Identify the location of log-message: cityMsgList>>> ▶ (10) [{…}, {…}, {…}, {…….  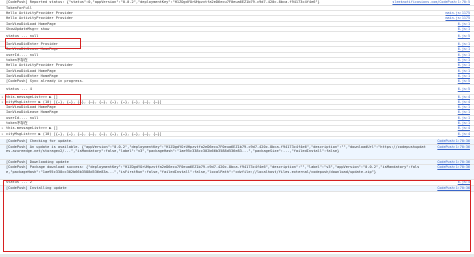
(84, 133).